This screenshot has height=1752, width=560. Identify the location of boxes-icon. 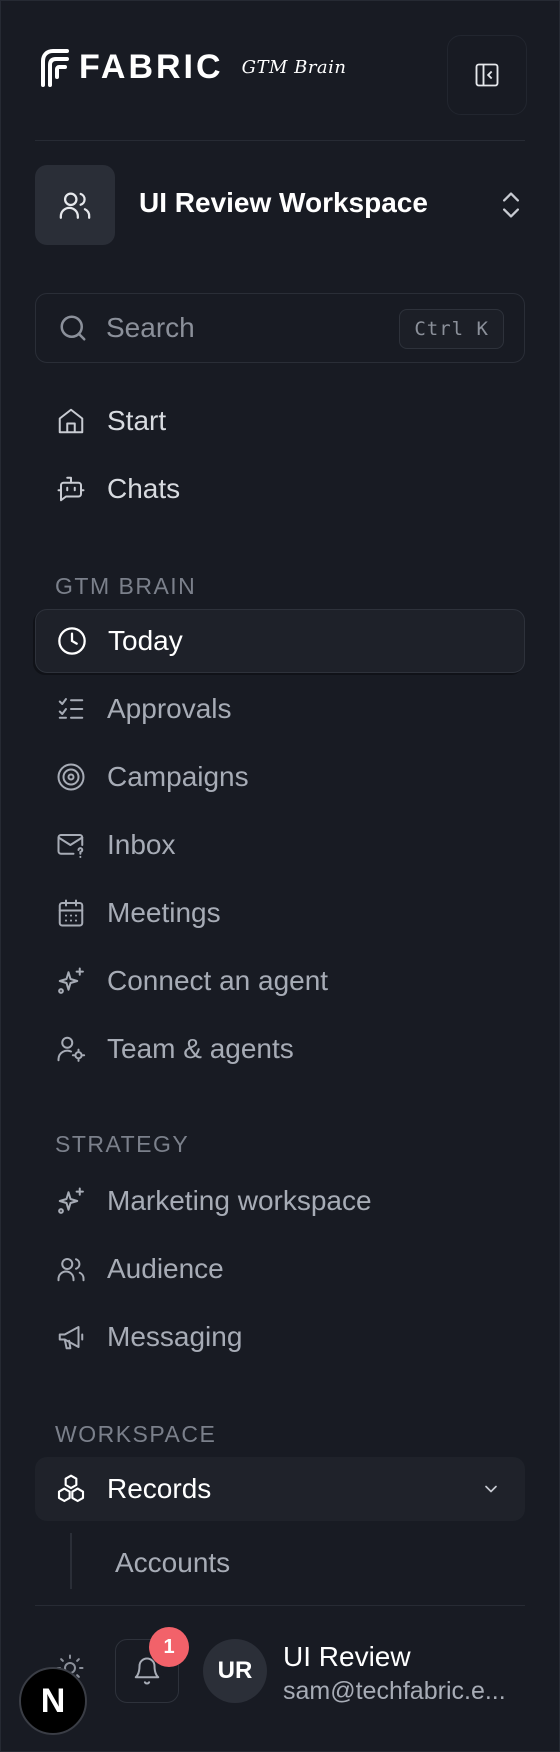
(71, 1489).